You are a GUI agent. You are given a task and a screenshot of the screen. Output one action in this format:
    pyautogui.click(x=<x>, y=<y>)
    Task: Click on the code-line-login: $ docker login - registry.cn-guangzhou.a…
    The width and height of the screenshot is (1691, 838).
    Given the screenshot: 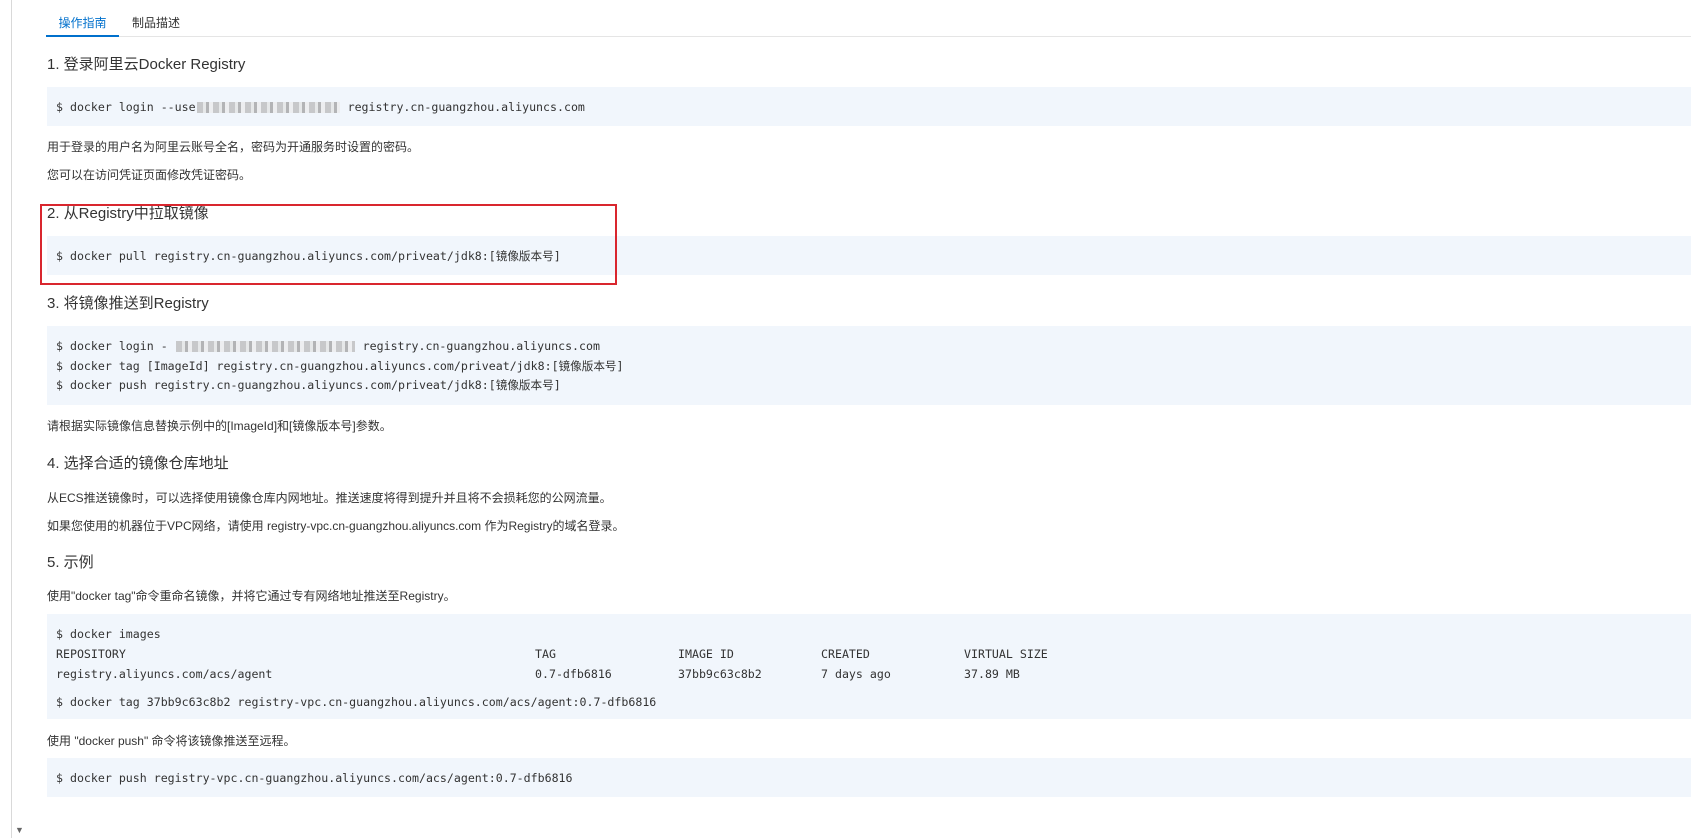 What is the action you would take?
    pyautogui.click(x=328, y=346)
    